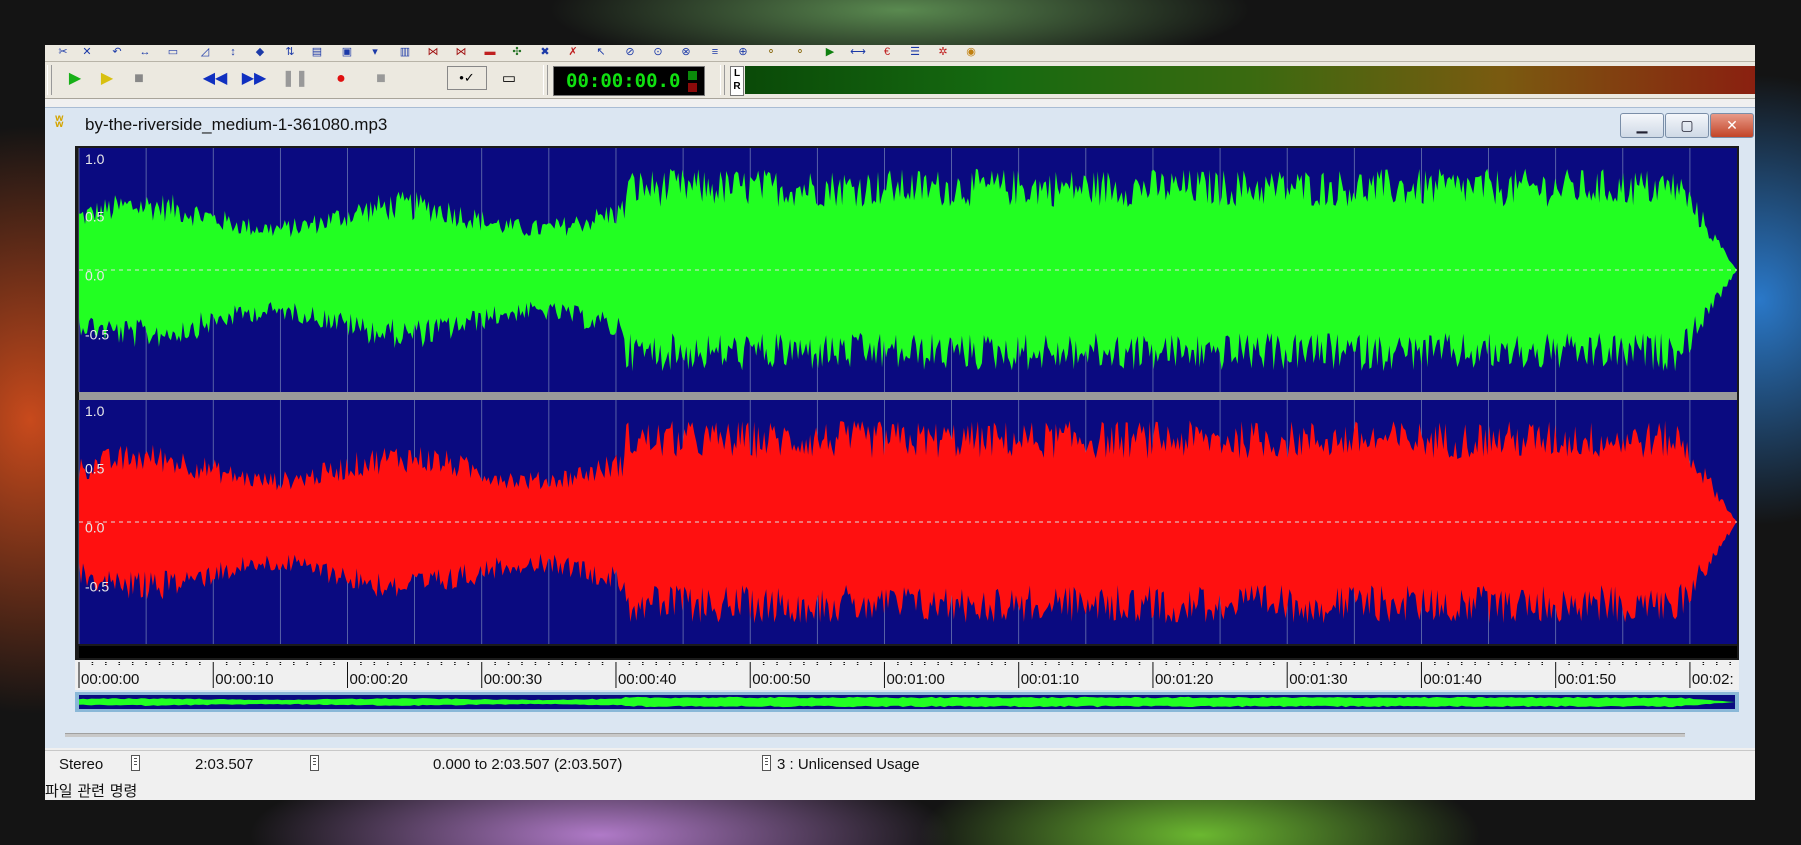 This screenshot has height=845, width=1801. I want to click on color-icon: ▬, so click(490, 52).